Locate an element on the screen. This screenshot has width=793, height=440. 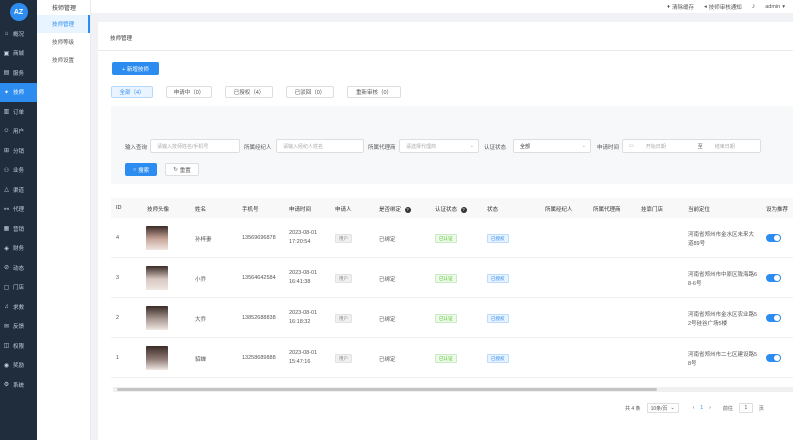
tab-re-review: 重新审核（0） is located at coordinates (374, 92).